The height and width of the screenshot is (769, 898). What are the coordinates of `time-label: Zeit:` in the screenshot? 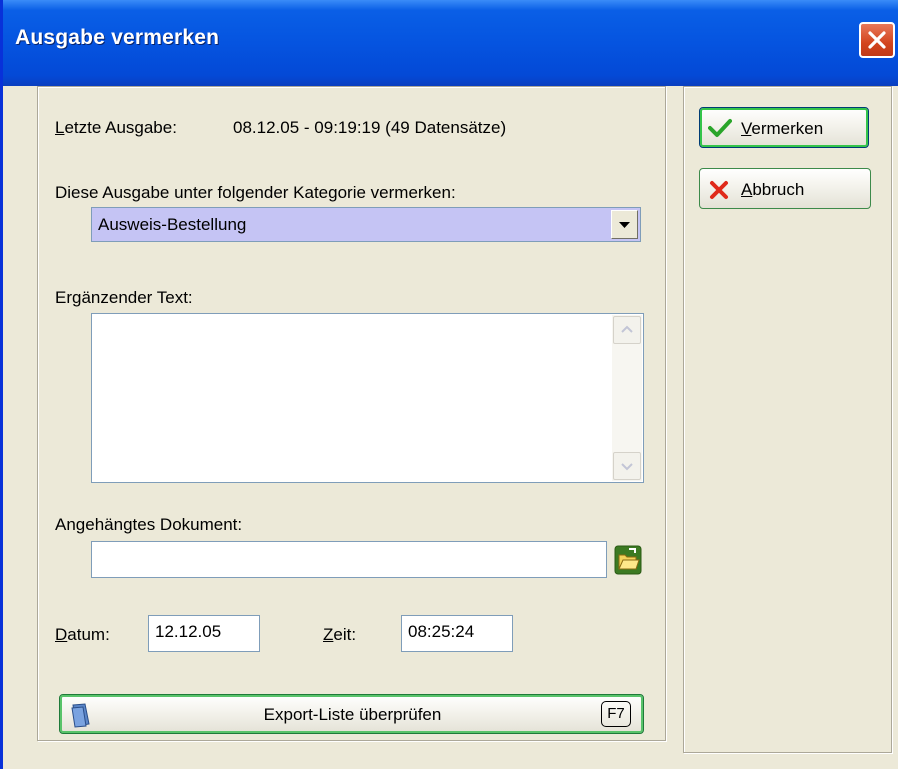 It's located at (339, 635).